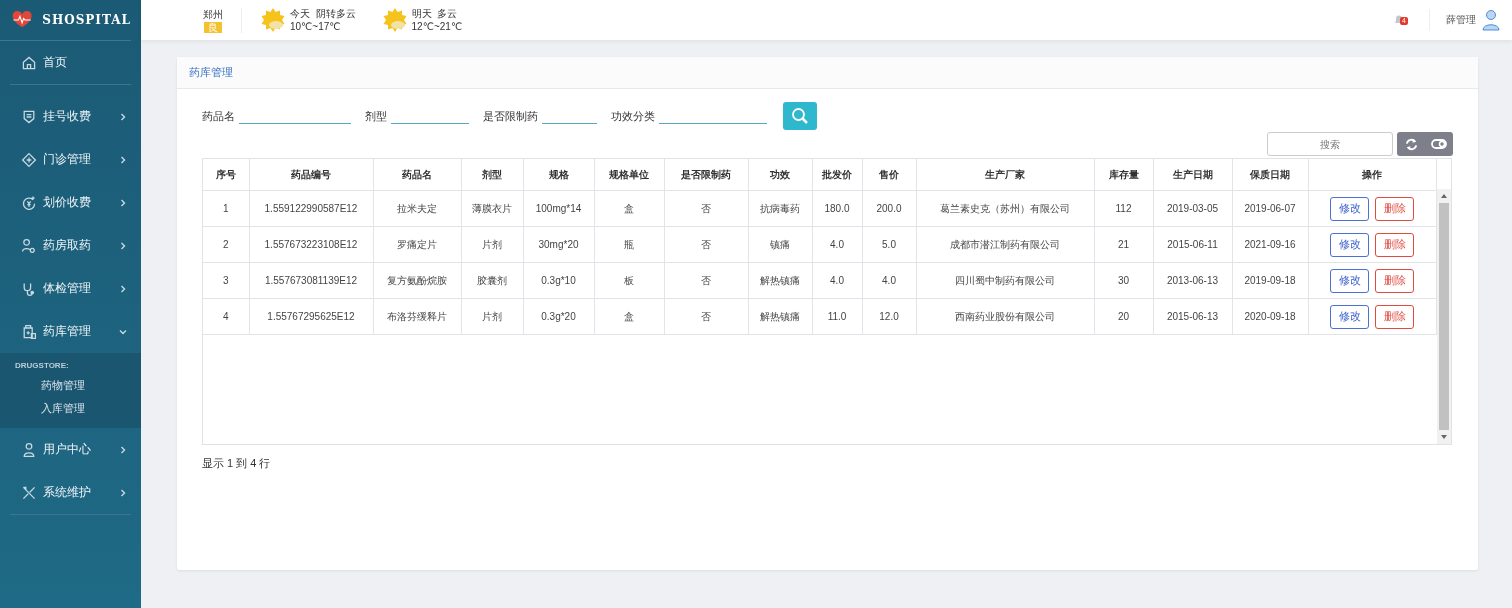 The height and width of the screenshot is (608, 1512). Describe the element at coordinates (1192, 175) in the screenshot. I see `column-header: 生产日期` at that location.